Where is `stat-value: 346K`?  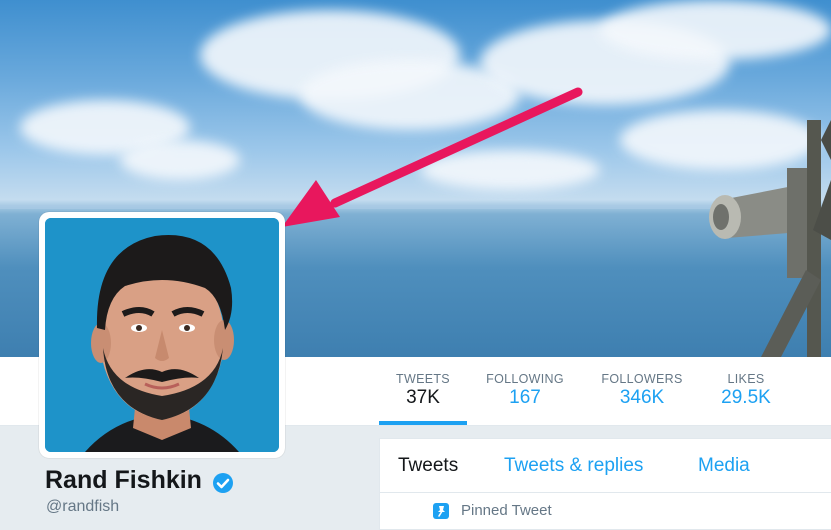
stat-value: 346K is located at coordinates (642, 397).